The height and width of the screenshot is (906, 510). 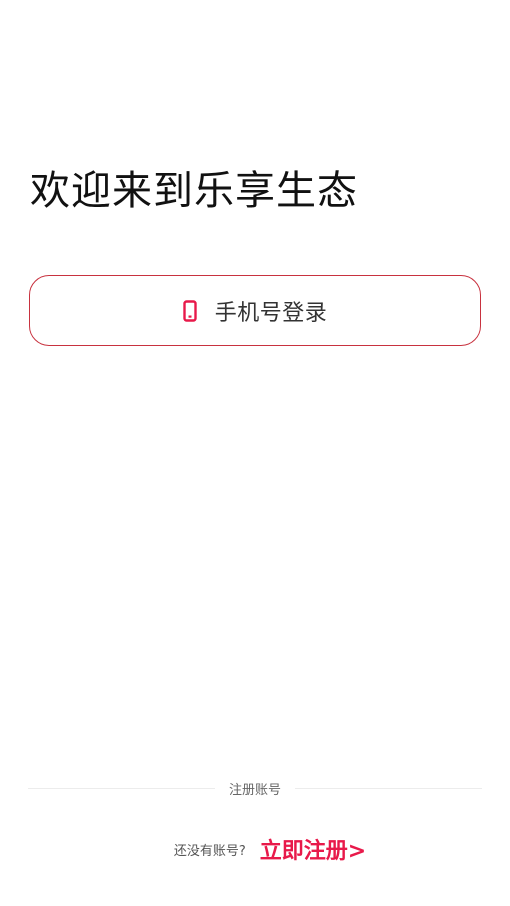 I want to click on phone-login-button: 手机号登录, so click(x=255, y=310).